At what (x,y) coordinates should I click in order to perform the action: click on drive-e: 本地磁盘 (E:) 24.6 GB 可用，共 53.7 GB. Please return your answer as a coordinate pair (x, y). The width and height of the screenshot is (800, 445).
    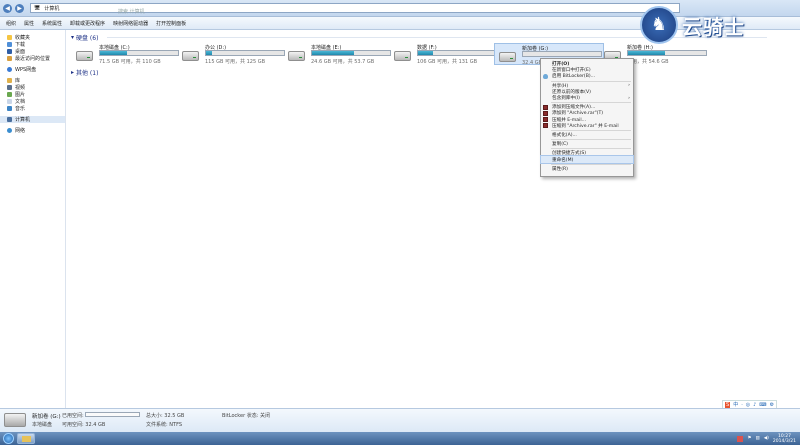
    Looking at the image, I should click on (339, 54).